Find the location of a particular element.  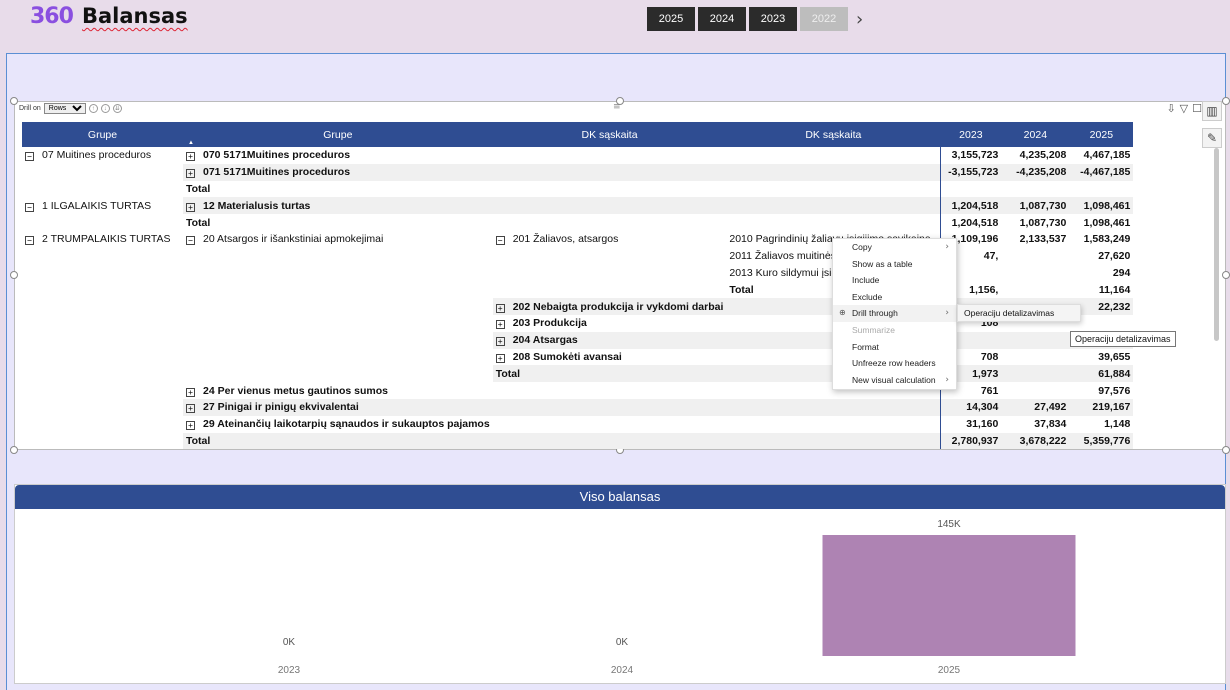

table-cell: 97,576 is located at coordinates (1101, 390).